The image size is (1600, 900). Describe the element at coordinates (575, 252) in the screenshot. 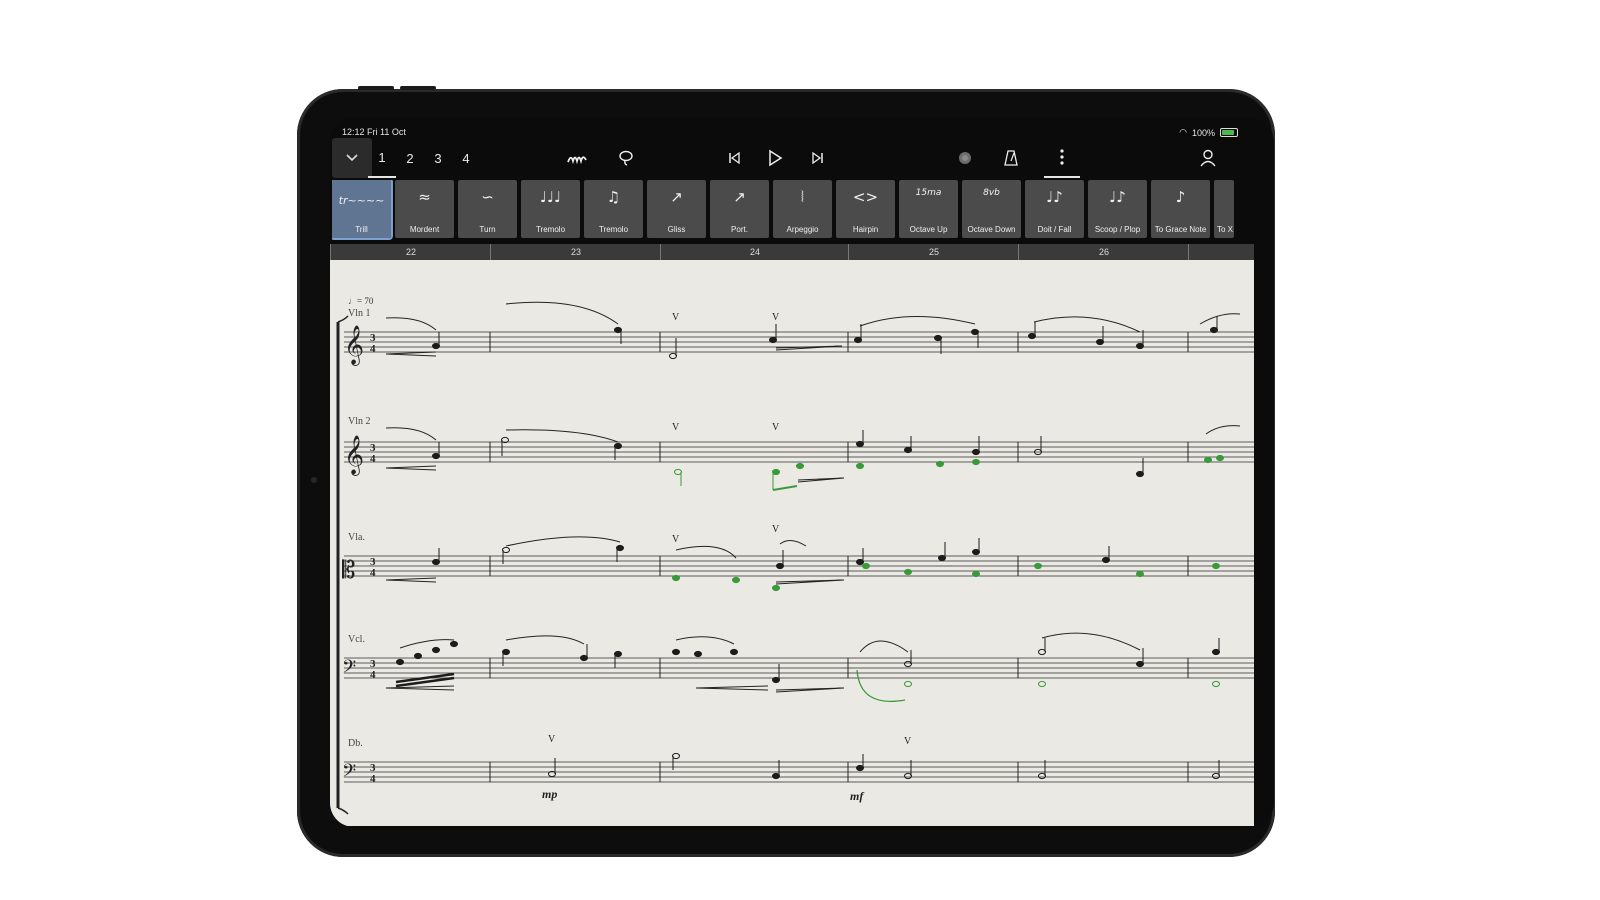

I see `measure-number: 23` at that location.